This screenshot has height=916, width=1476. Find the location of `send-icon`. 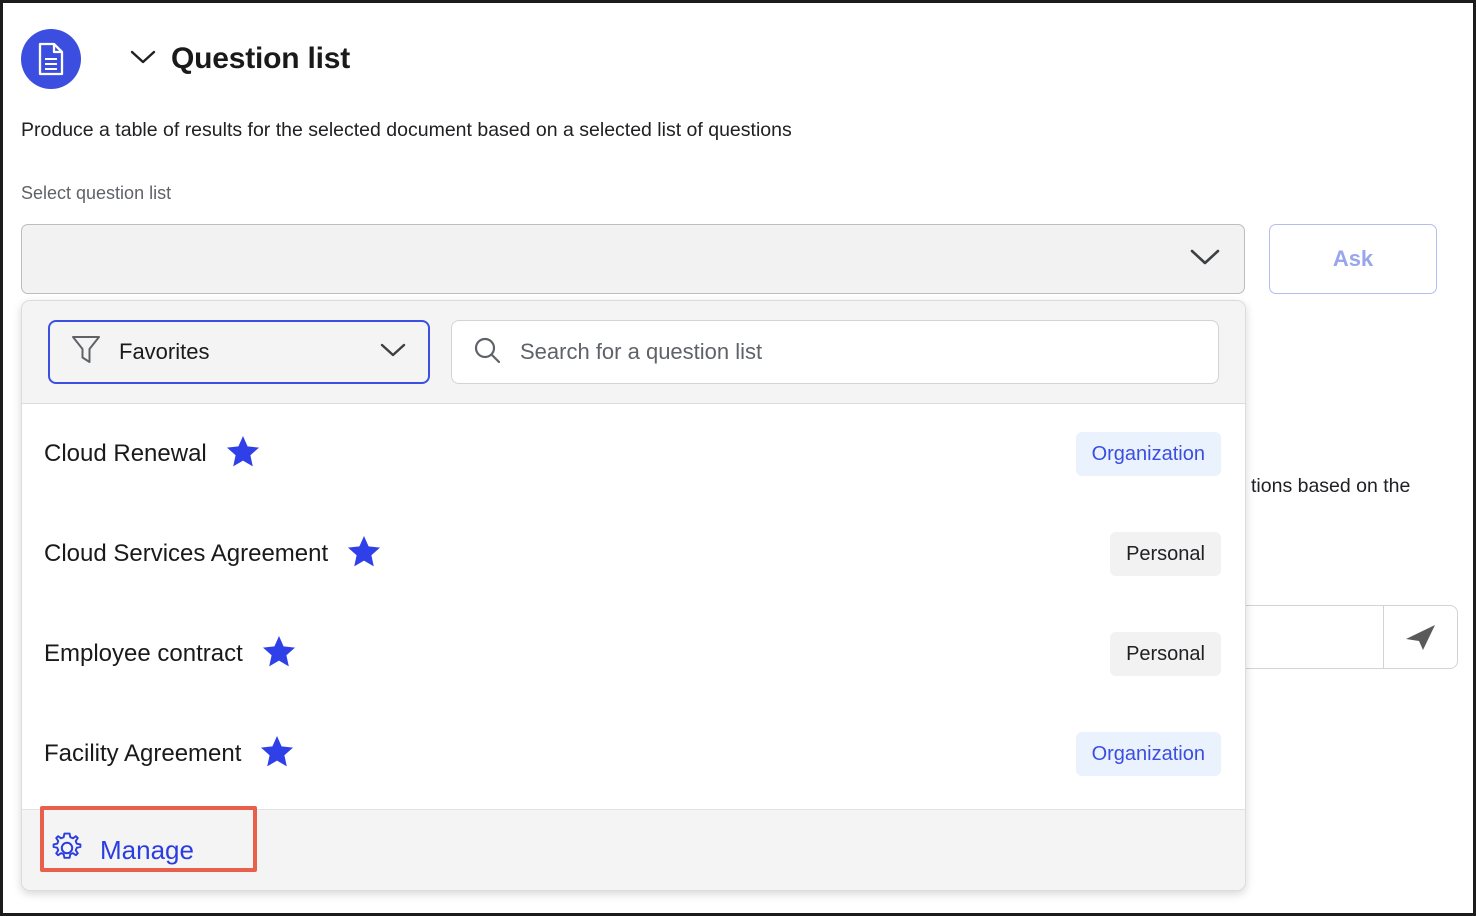

send-icon is located at coordinates (1420, 637).